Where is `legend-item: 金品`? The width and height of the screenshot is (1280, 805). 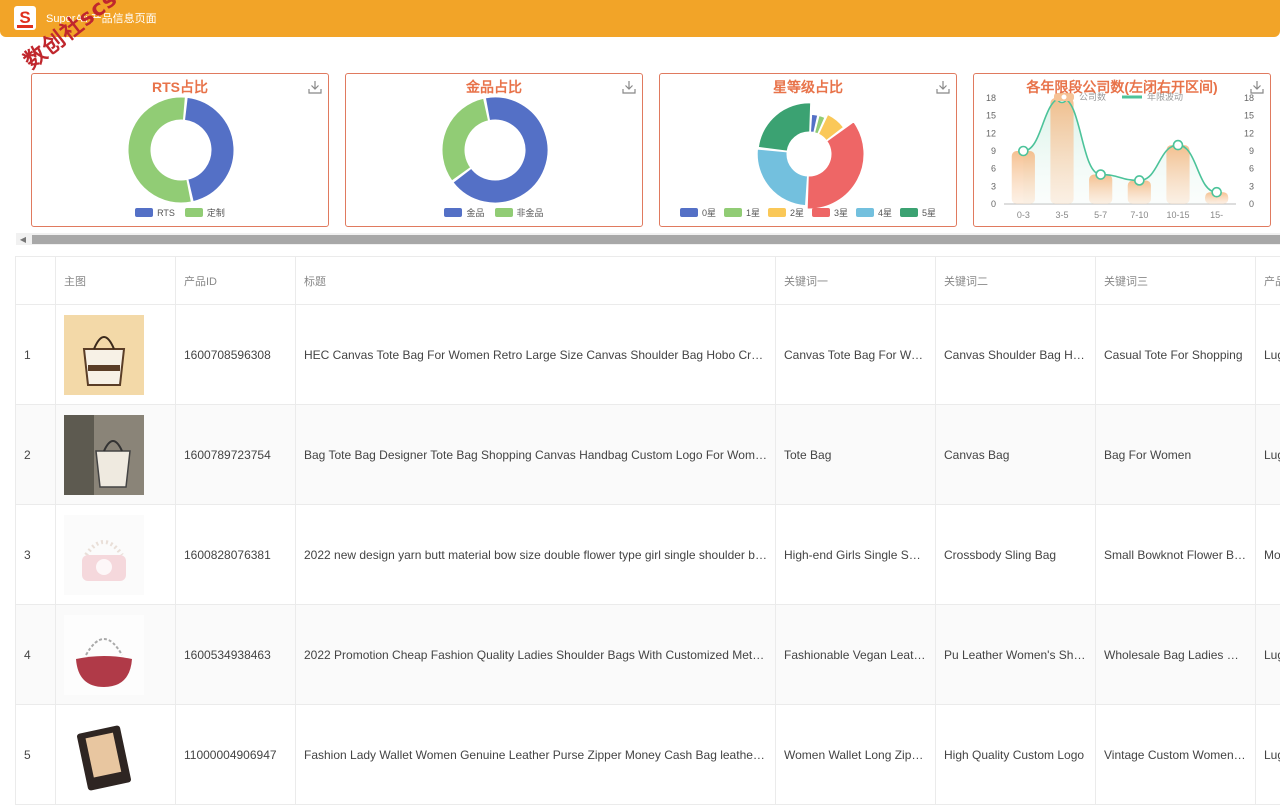
legend-item: 金品 is located at coordinates (464, 212).